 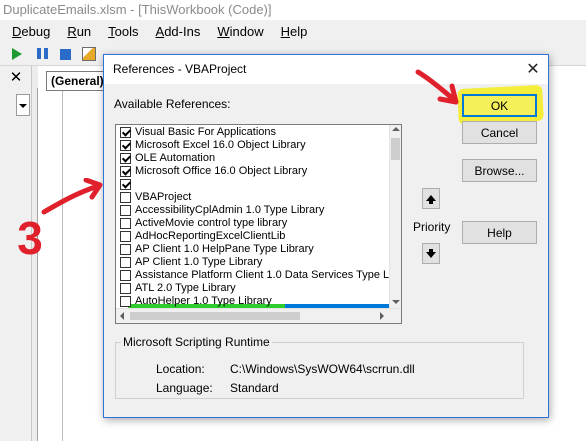 I want to click on scroll-up-icon, so click(x=396, y=129).